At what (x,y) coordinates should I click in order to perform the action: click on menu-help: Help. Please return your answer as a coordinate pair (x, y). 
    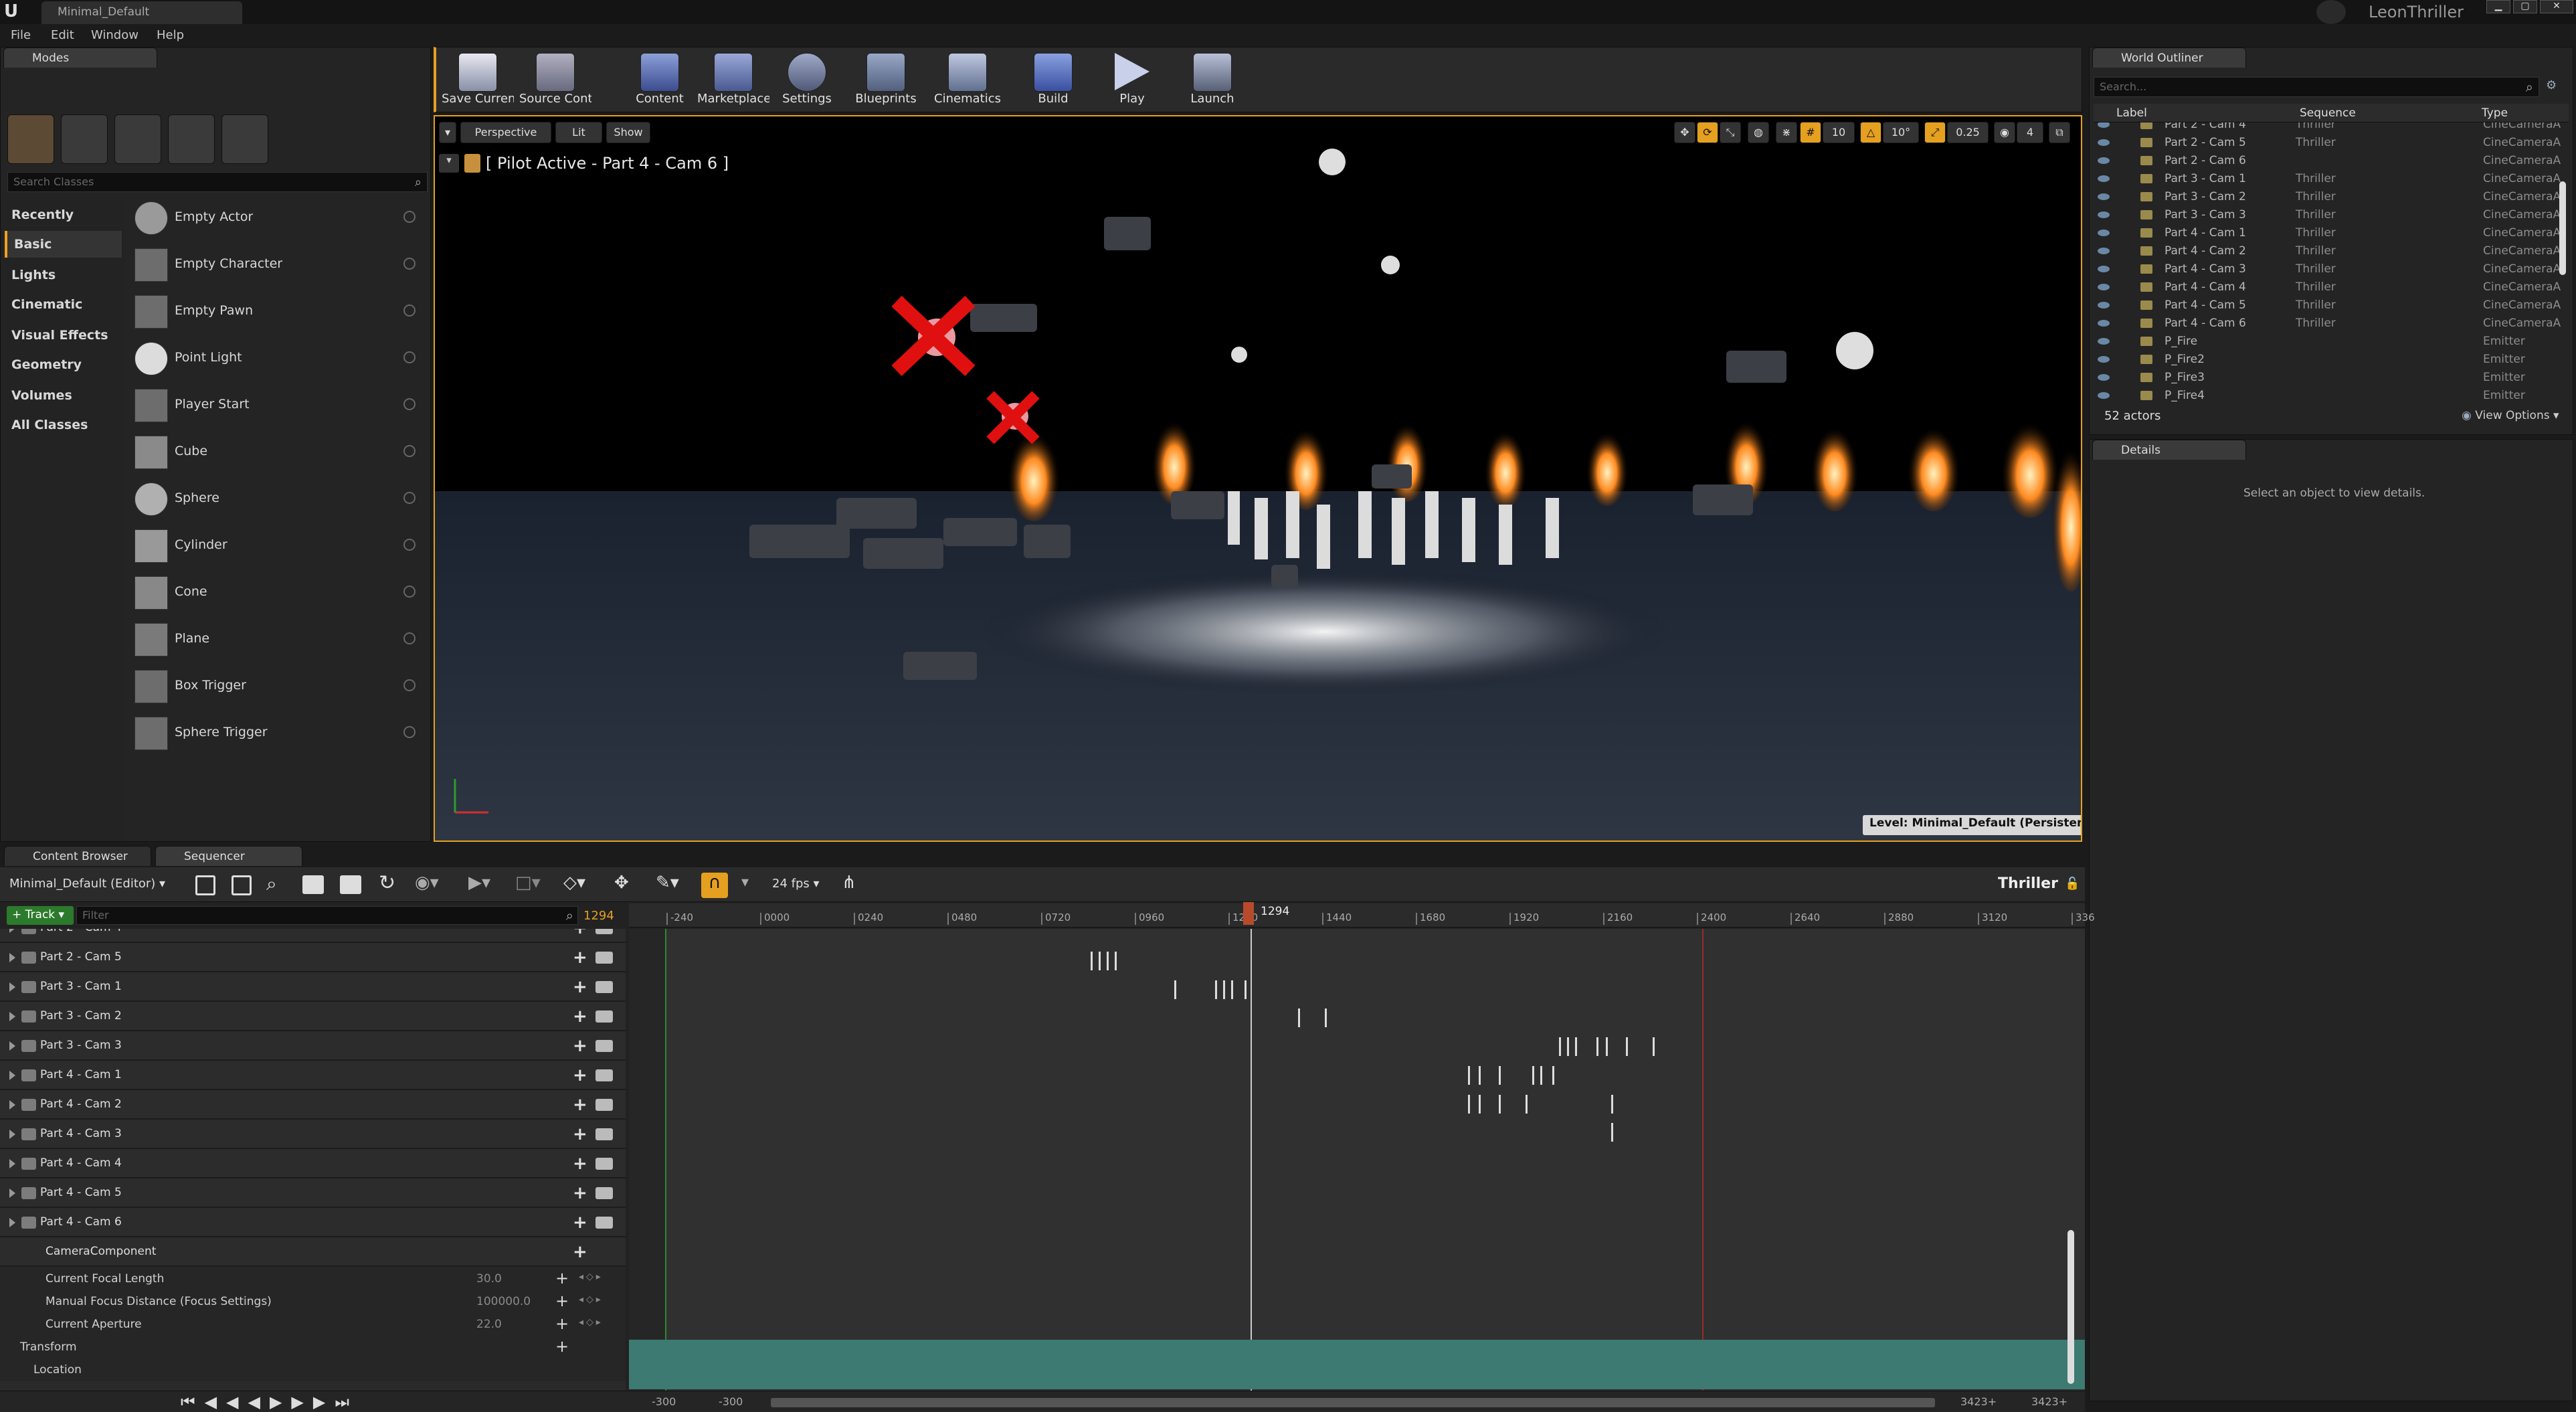
    Looking at the image, I should click on (170, 35).